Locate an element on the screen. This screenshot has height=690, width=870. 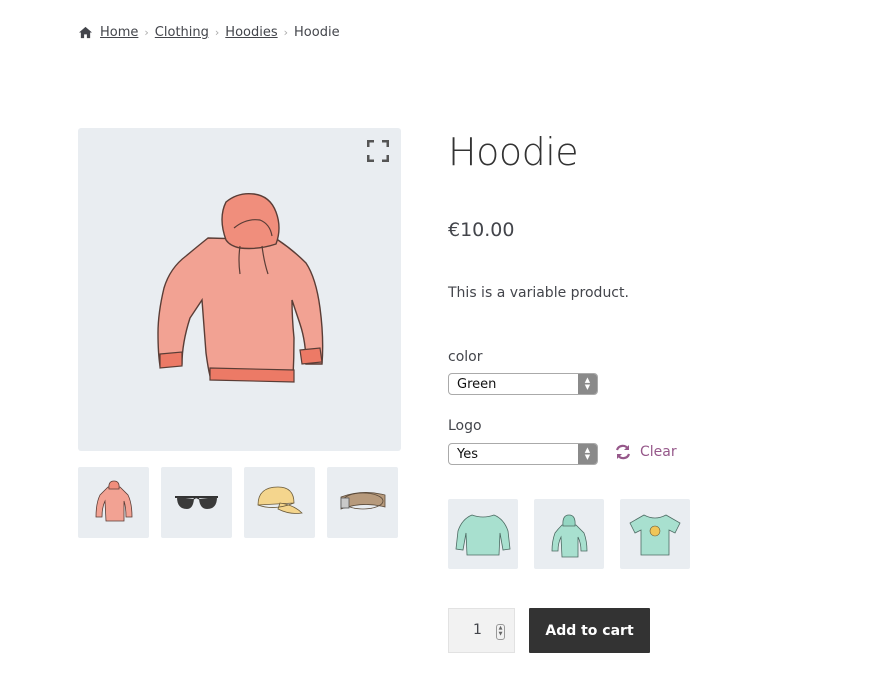
hoodie-thumbnail-icon is located at coordinates (114, 501).